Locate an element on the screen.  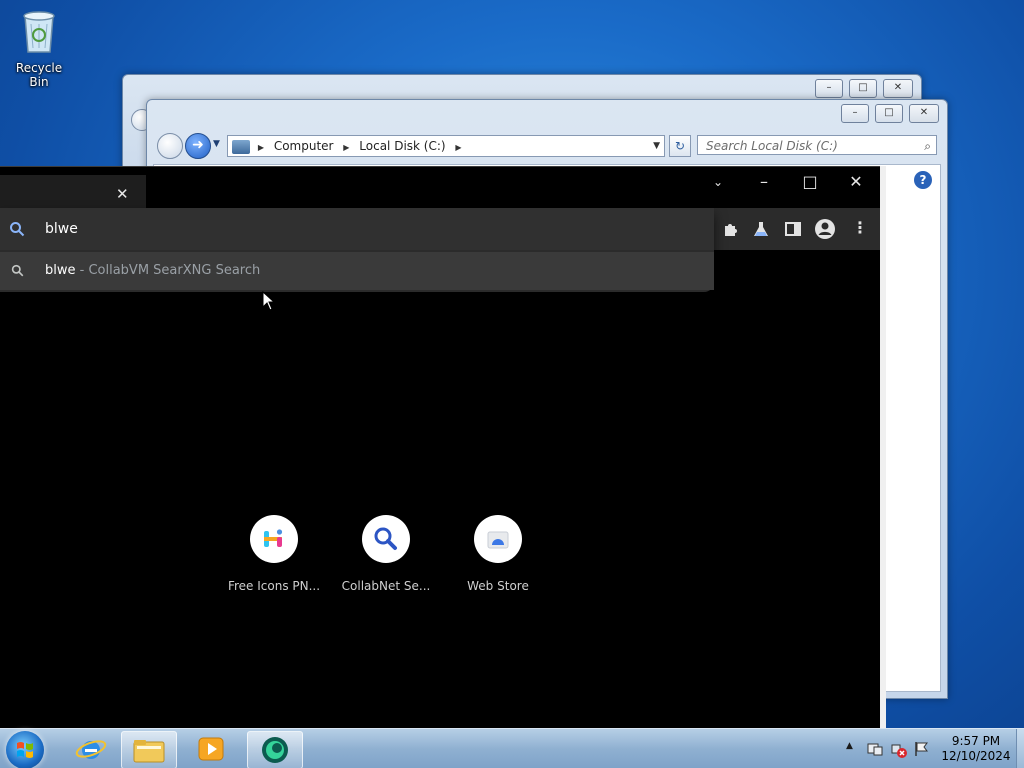
show-hidden-icons-icon: ▲ is located at coordinates (849, 746).